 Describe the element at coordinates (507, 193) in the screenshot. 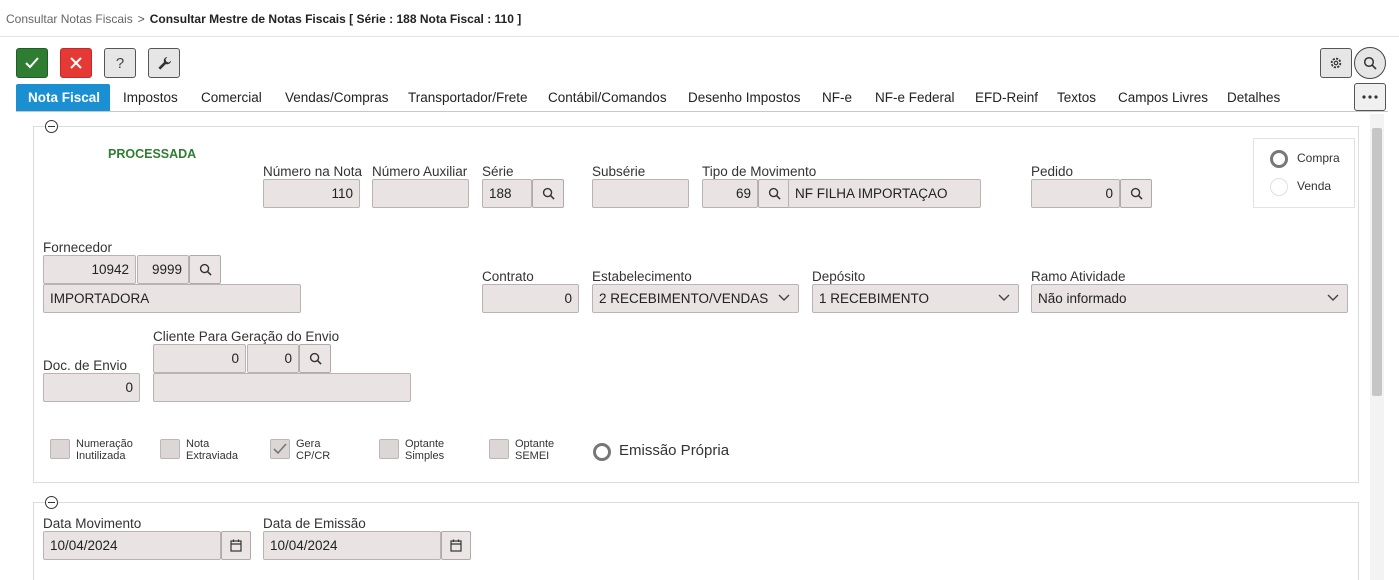

I see `serie-field: 188` at that location.